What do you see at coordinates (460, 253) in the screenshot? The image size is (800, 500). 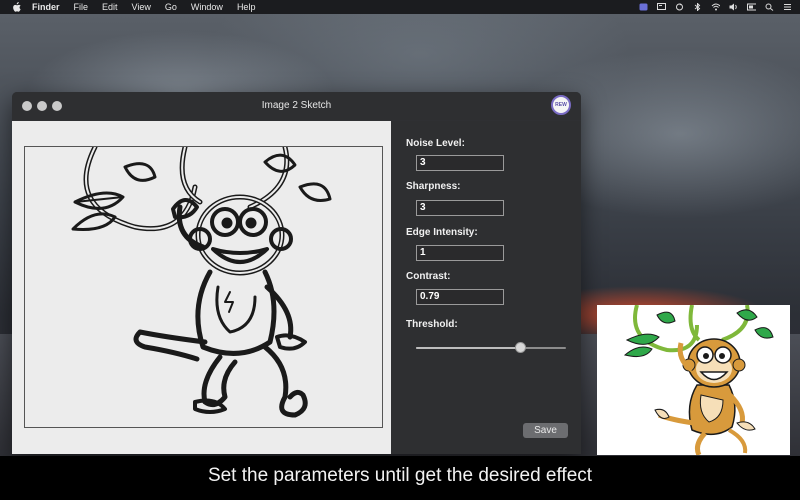 I see `edge-intensity-field: 1` at bounding box center [460, 253].